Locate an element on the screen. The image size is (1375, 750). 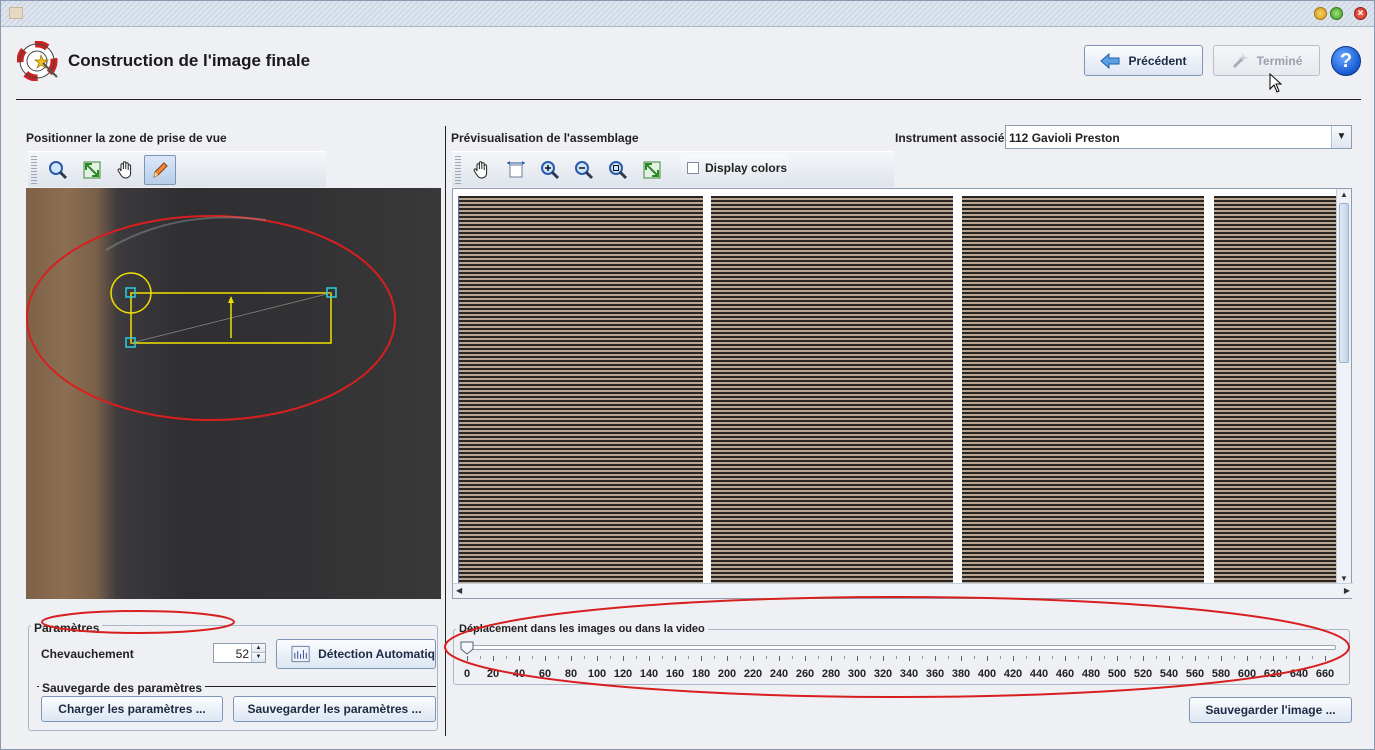
mouse-cursor-icon is located at coordinates (1276, 83).